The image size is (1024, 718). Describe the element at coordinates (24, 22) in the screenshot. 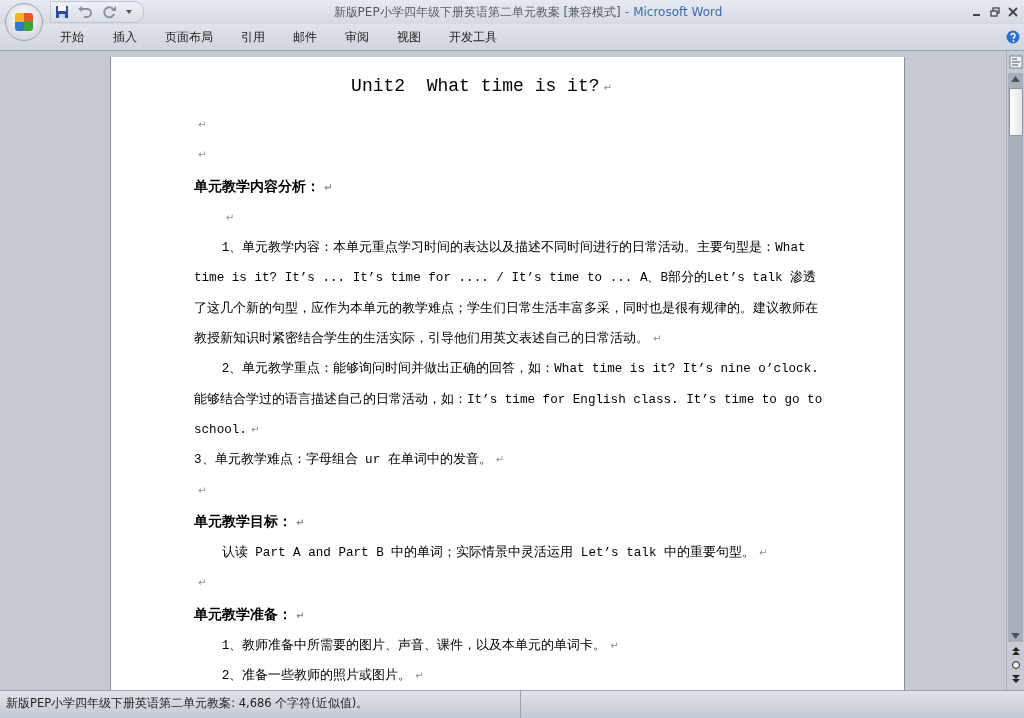

I see `office-button` at that location.